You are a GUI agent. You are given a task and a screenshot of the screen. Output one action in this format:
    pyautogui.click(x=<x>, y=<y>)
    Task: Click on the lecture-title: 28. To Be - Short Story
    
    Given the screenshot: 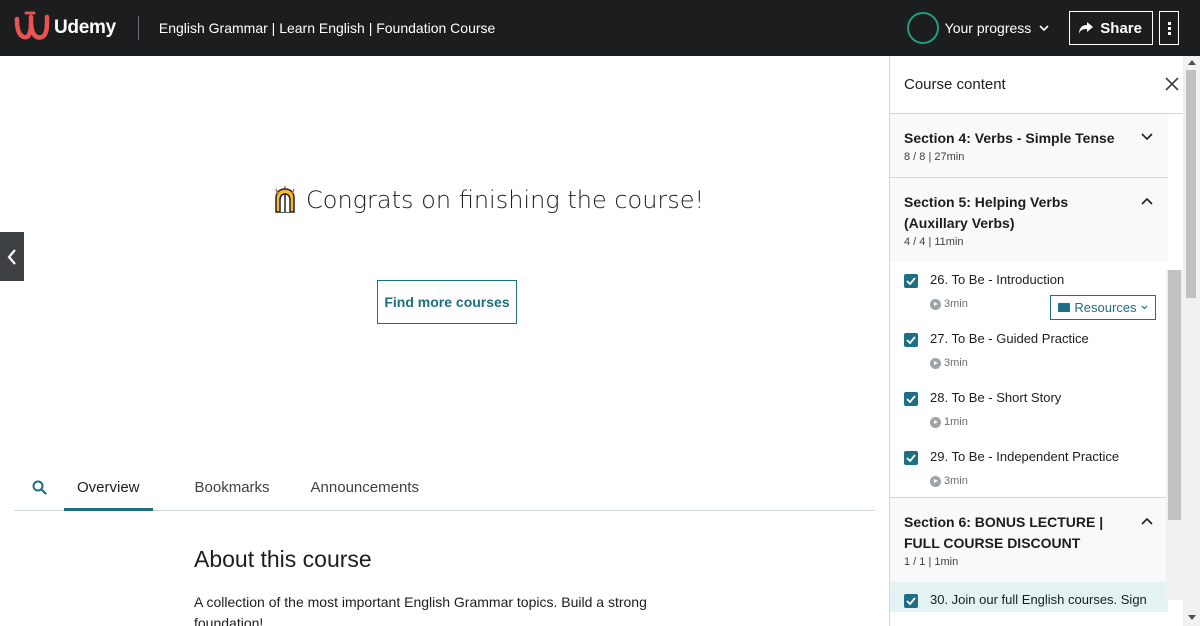 What is the action you would take?
    pyautogui.click(x=996, y=397)
    